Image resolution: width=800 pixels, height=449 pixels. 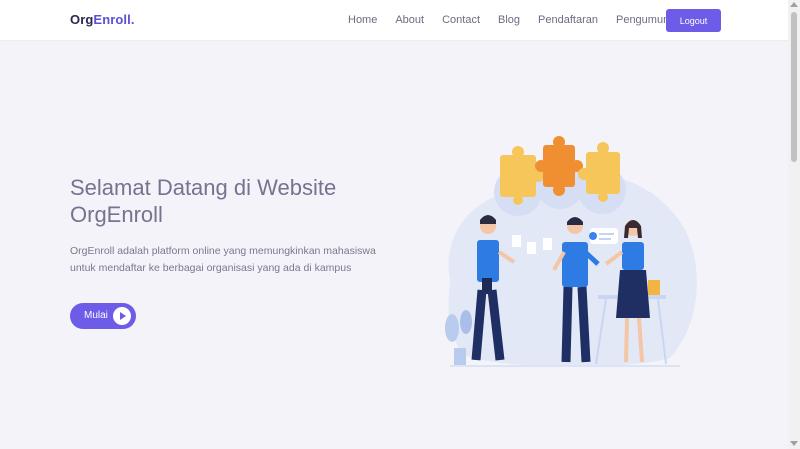 I want to click on hero-title-line2: OrgEnroll, so click(x=116, y=214).